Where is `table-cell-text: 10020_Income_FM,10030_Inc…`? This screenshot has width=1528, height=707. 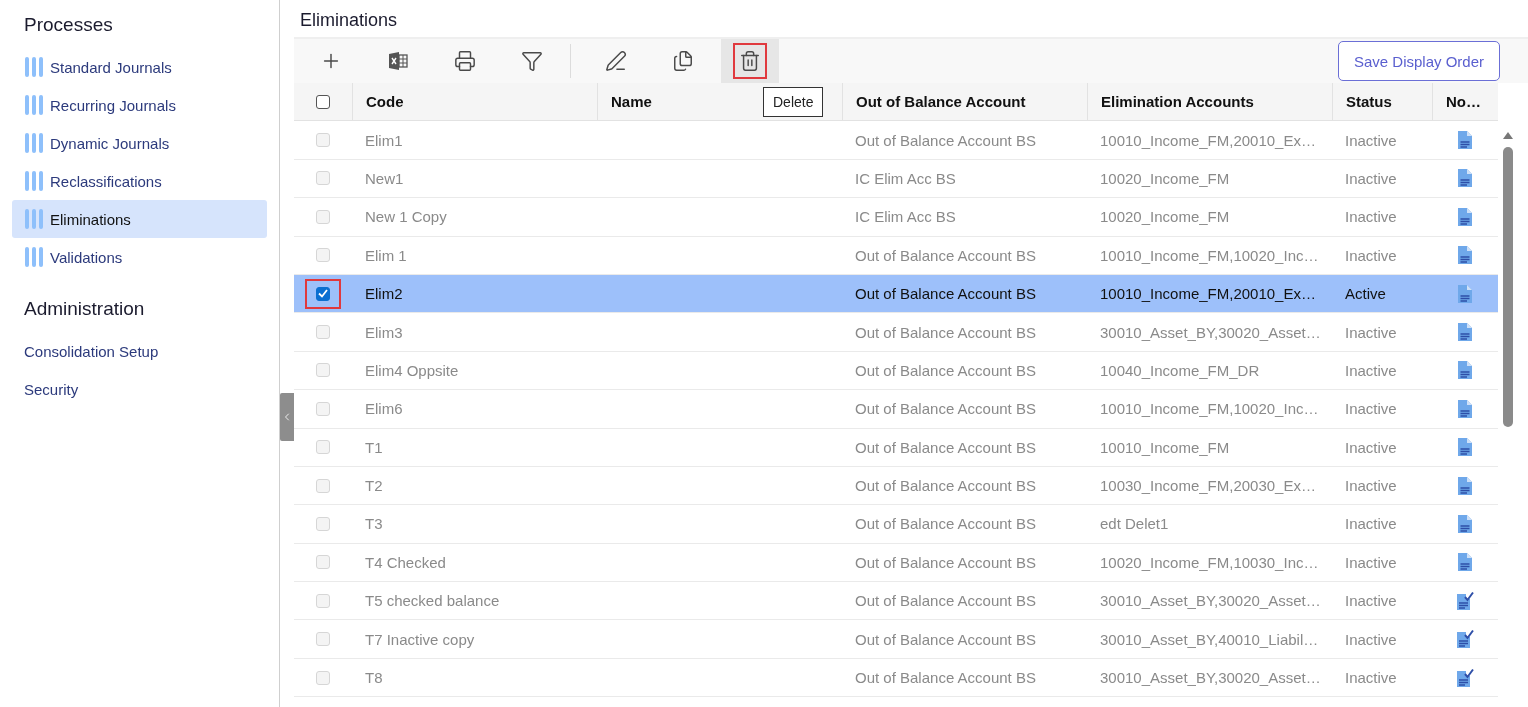 table-cell-text: 10020_Income_FM,10030_Inc… is located at coordinates (1209, 562).